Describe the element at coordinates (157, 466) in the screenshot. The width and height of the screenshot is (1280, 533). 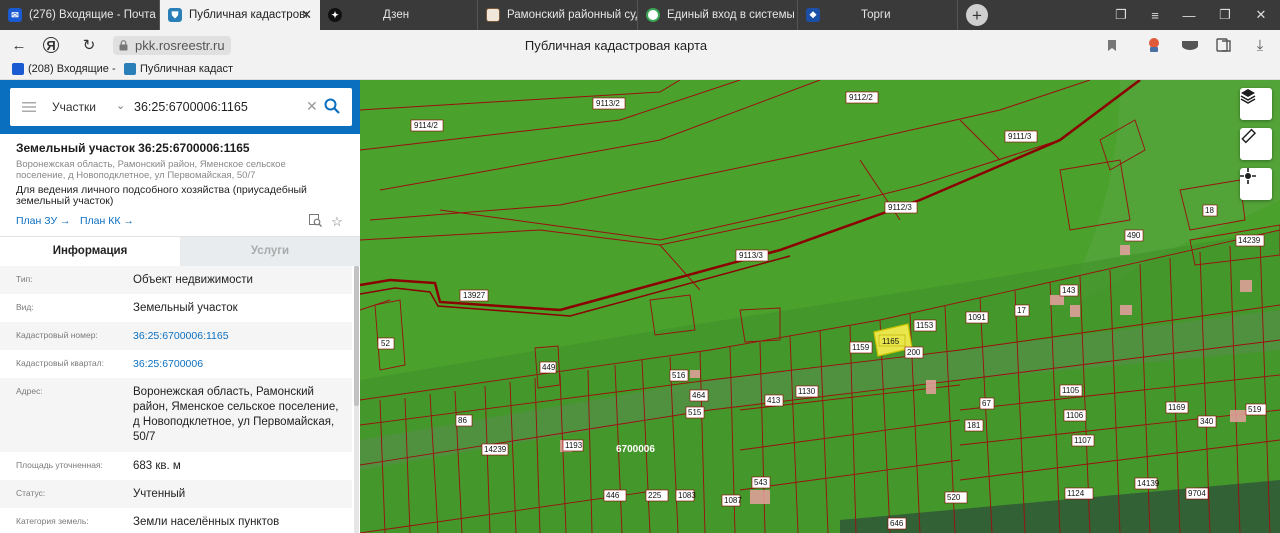
I see `row-value: 683 кв. м` at that location.